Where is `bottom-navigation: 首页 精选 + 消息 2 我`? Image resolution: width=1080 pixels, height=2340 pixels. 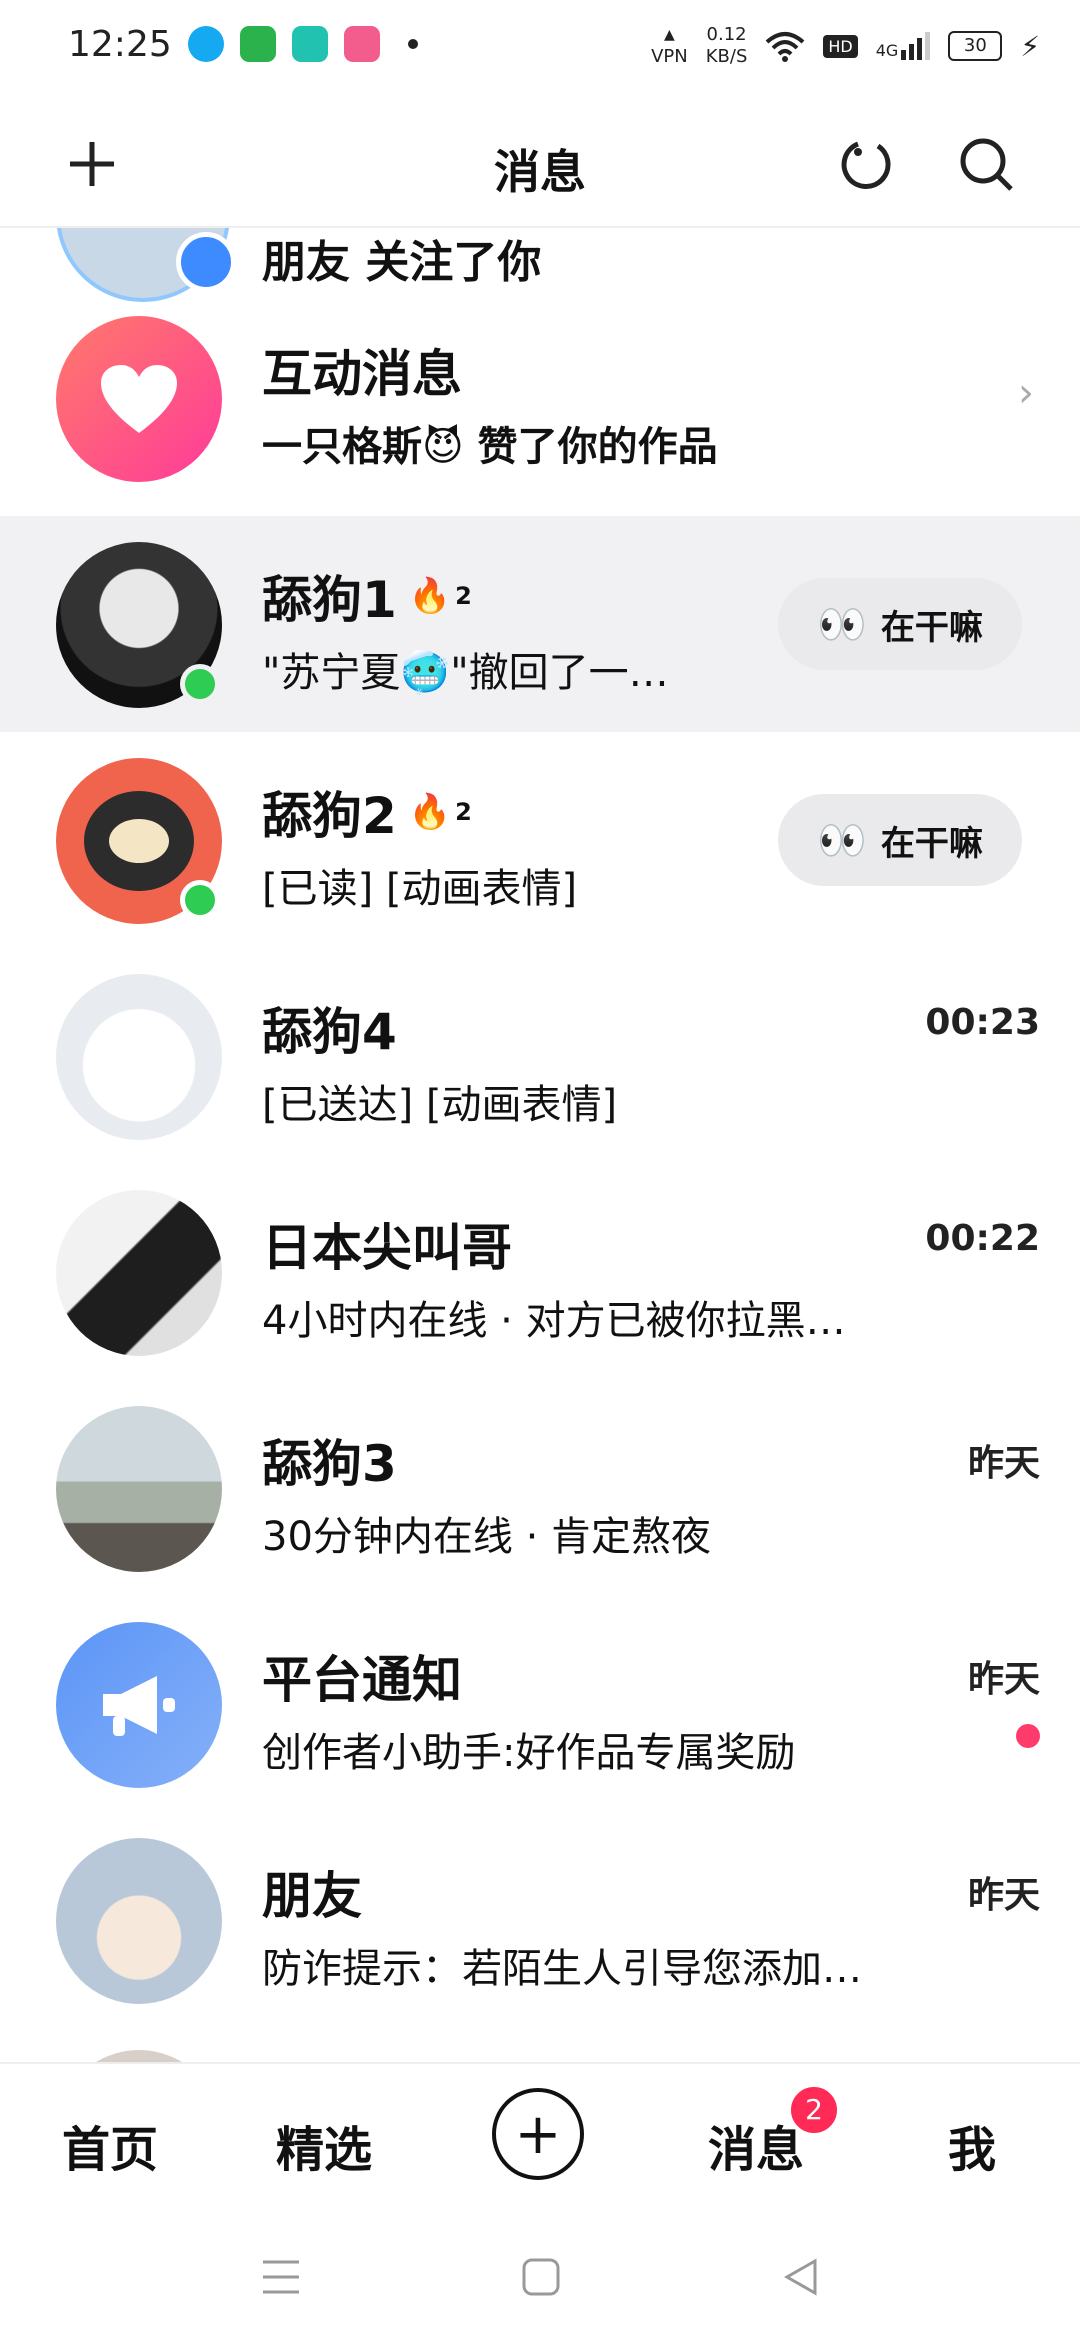
bottom-navigation: 首页 精选 + 消息 2 我 is located at coordinates (540, 2138).